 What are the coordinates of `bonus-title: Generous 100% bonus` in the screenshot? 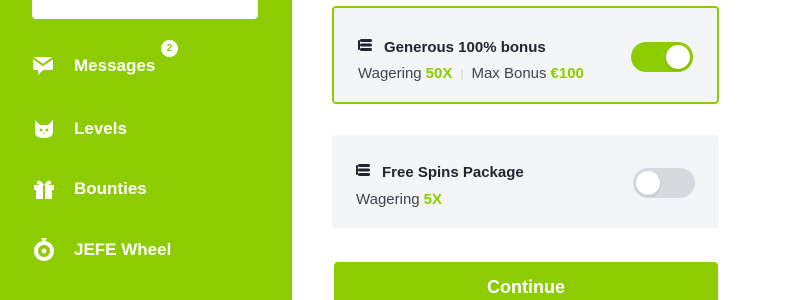 It's located at (465, 47).